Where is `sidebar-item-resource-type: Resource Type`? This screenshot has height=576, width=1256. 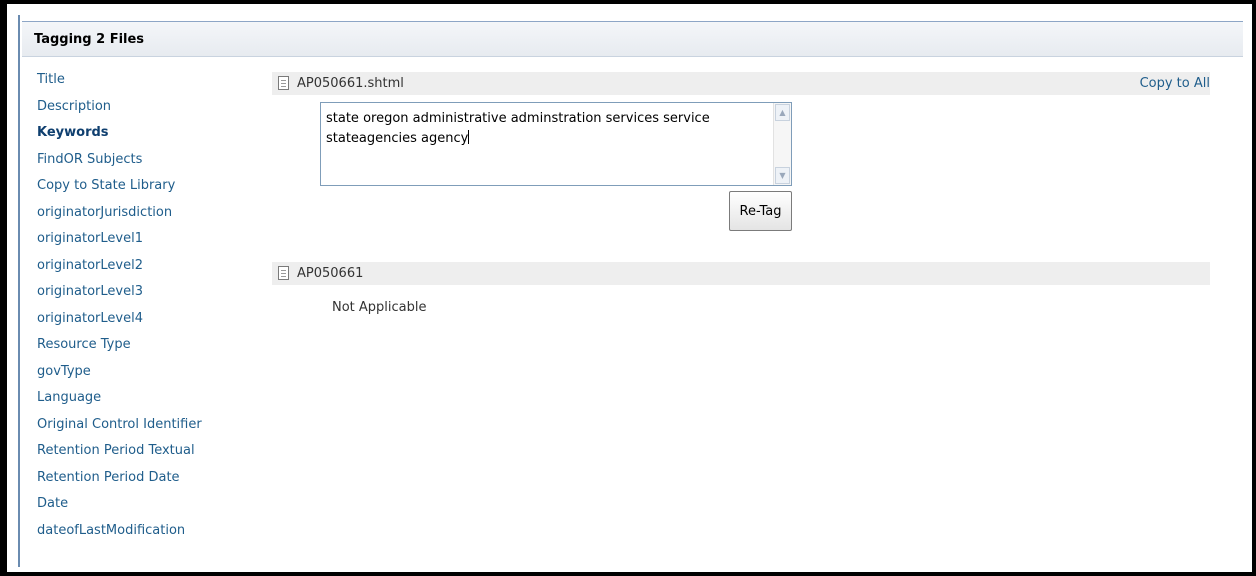 sidebar-item-resource-type: Resource Type is located at coordinates (119, 350).